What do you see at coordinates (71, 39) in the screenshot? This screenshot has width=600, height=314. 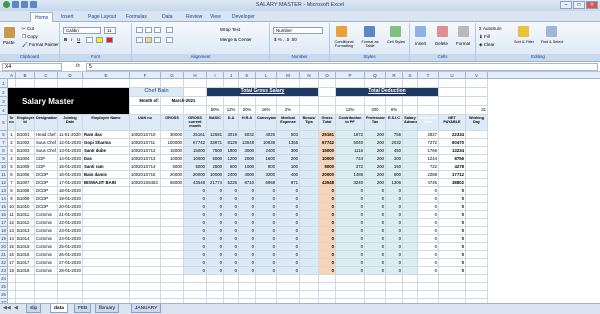 I see `italic-button: I` at bounding box center [71, 39].